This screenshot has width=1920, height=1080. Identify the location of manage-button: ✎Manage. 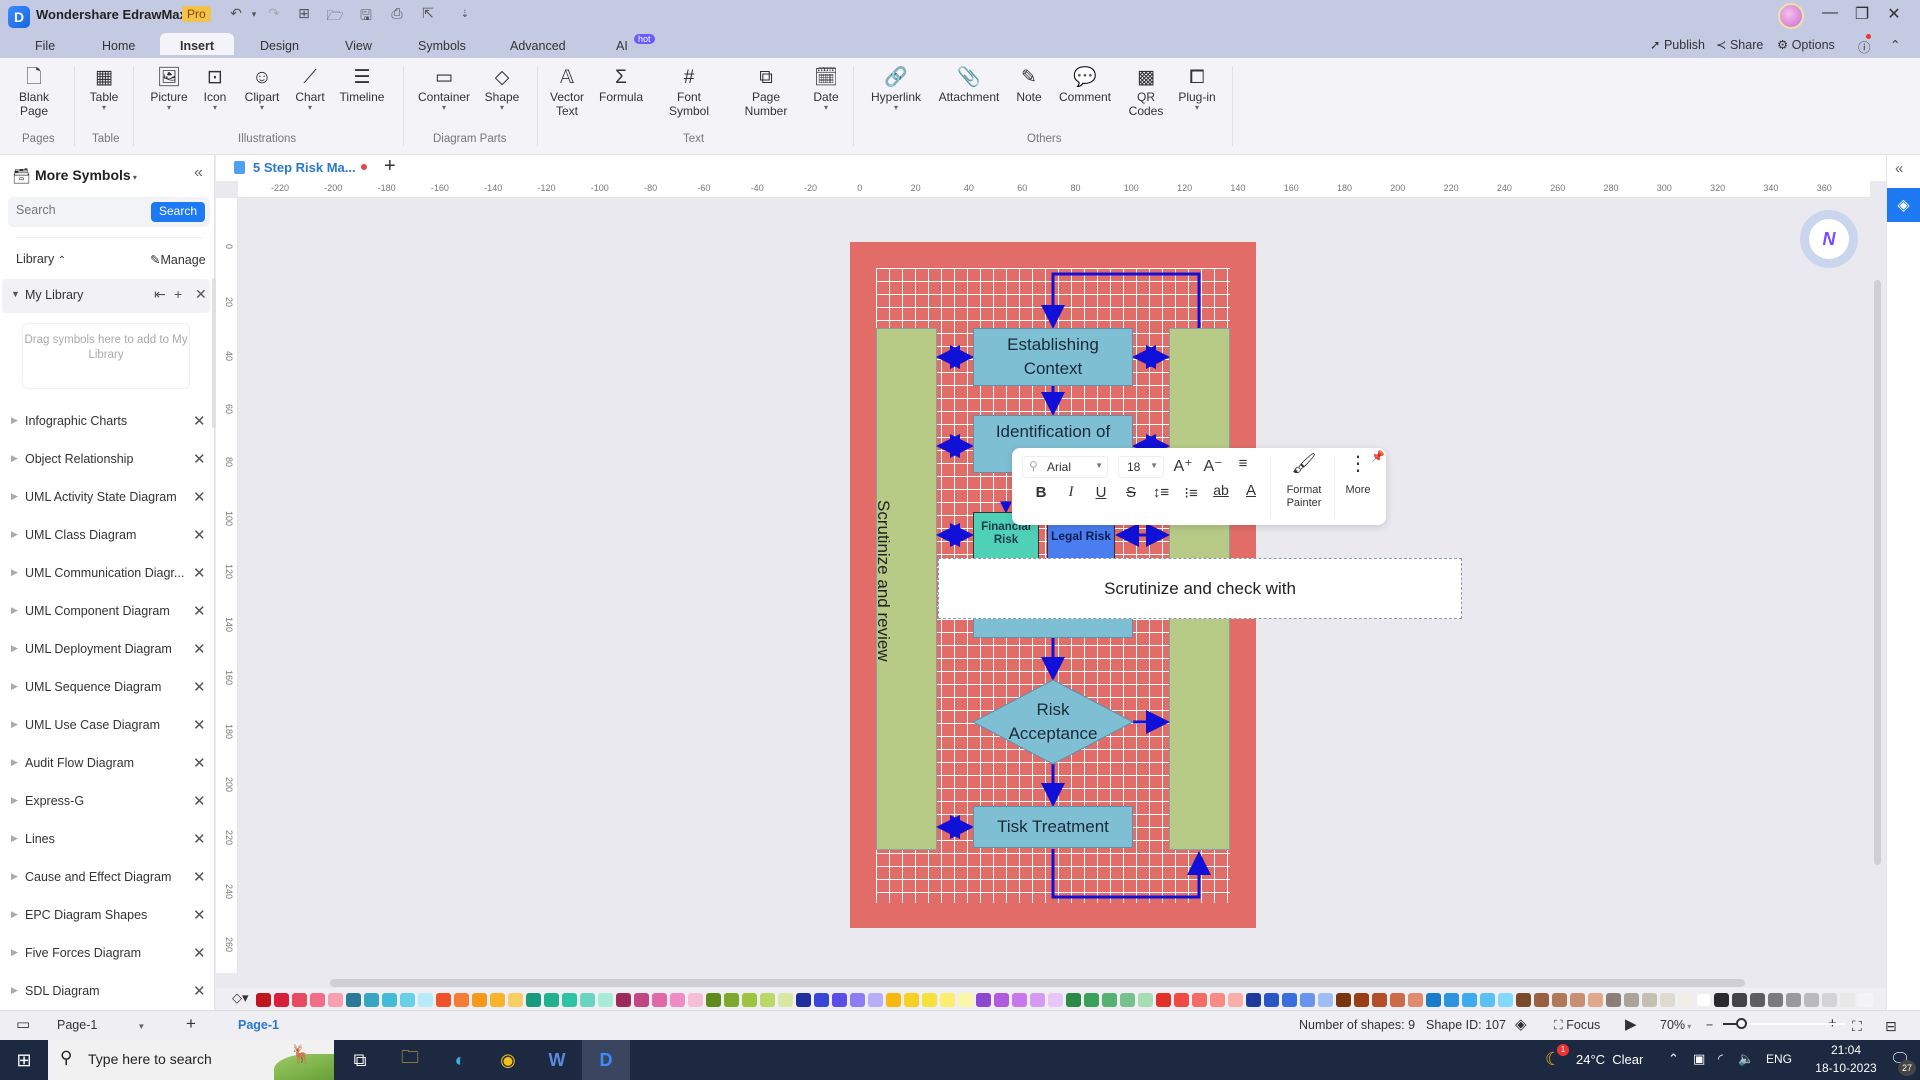
(178, 259).